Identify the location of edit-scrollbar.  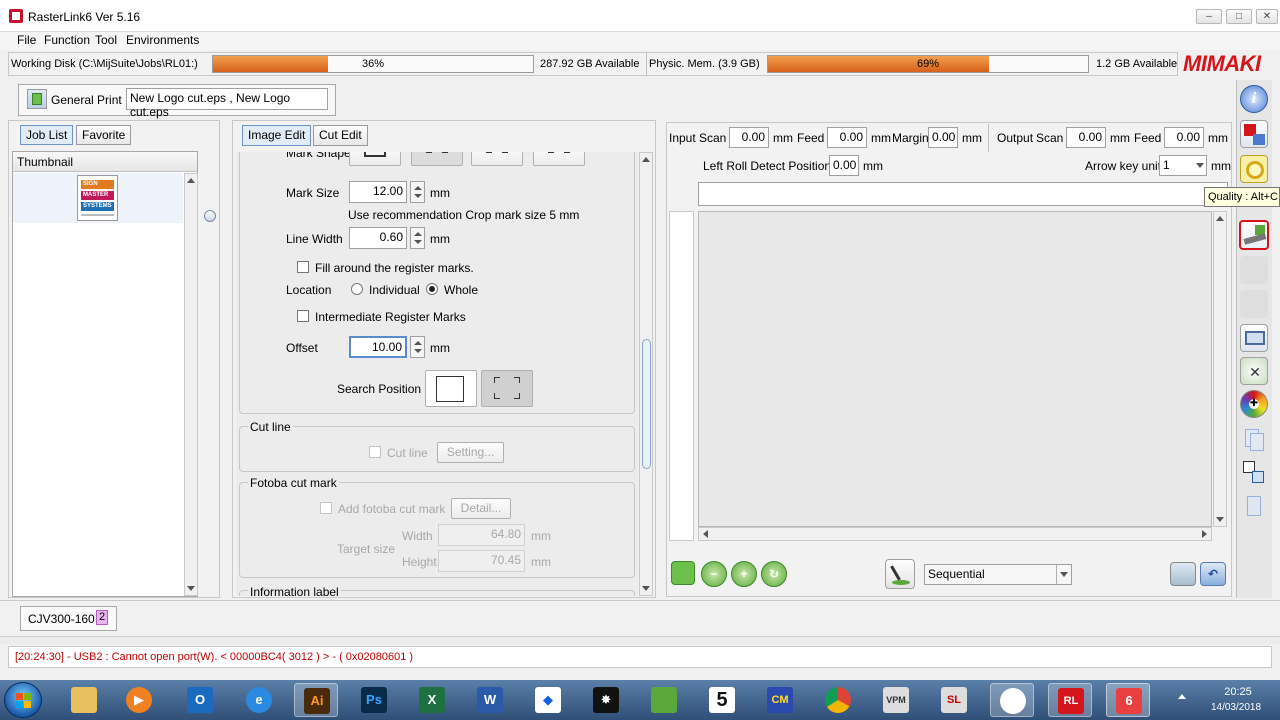
(646, 374).